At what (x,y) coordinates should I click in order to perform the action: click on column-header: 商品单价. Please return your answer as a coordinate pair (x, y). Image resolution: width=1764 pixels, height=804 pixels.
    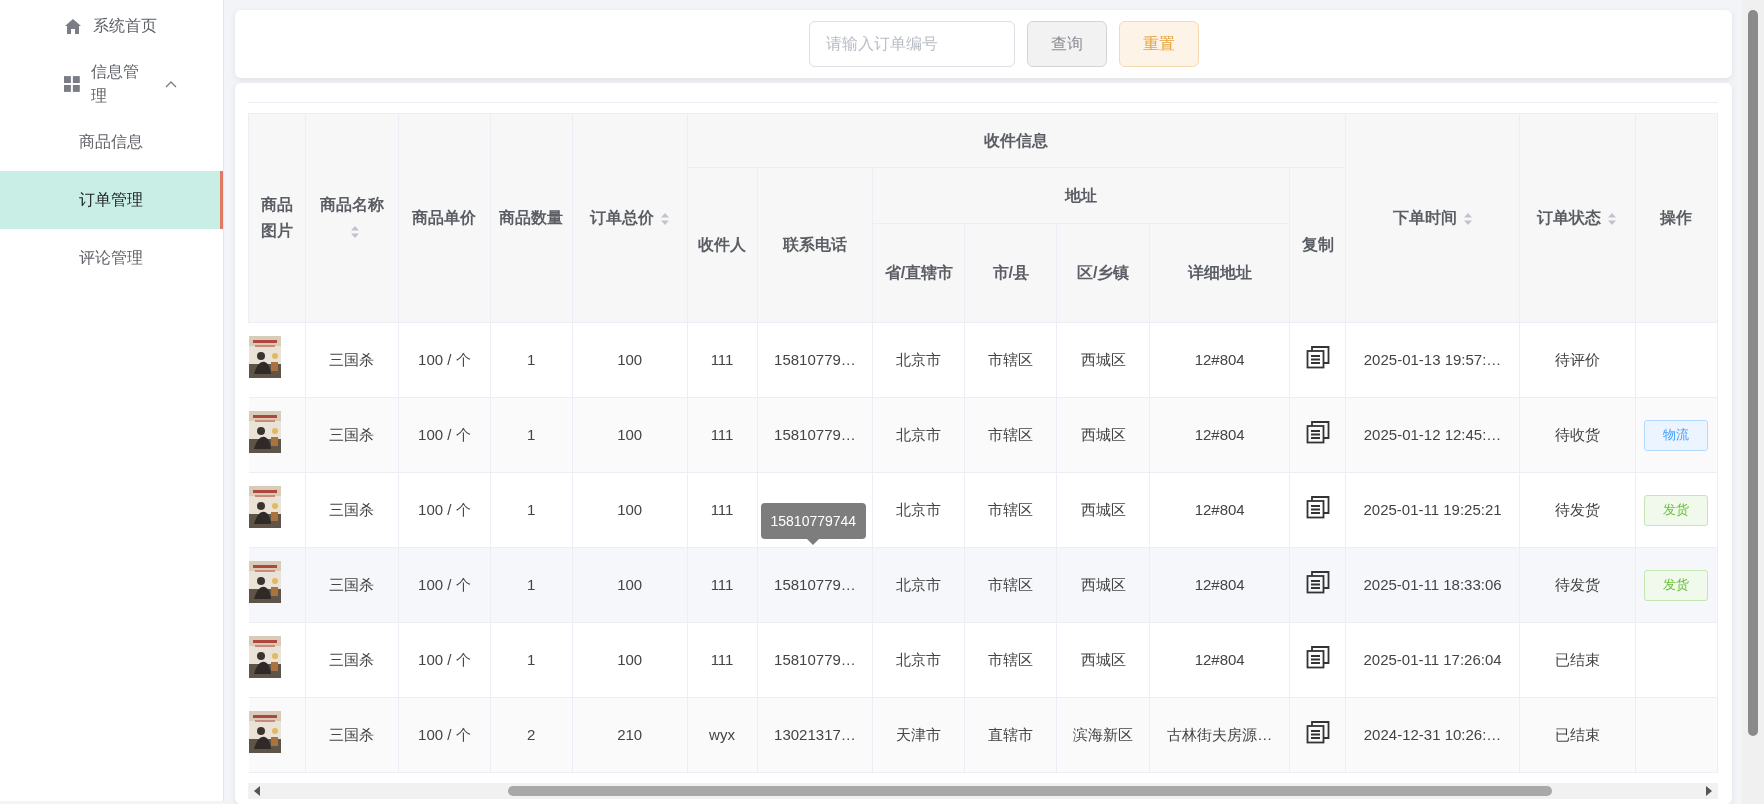
    Looking at the image, I should click on (444, 218).